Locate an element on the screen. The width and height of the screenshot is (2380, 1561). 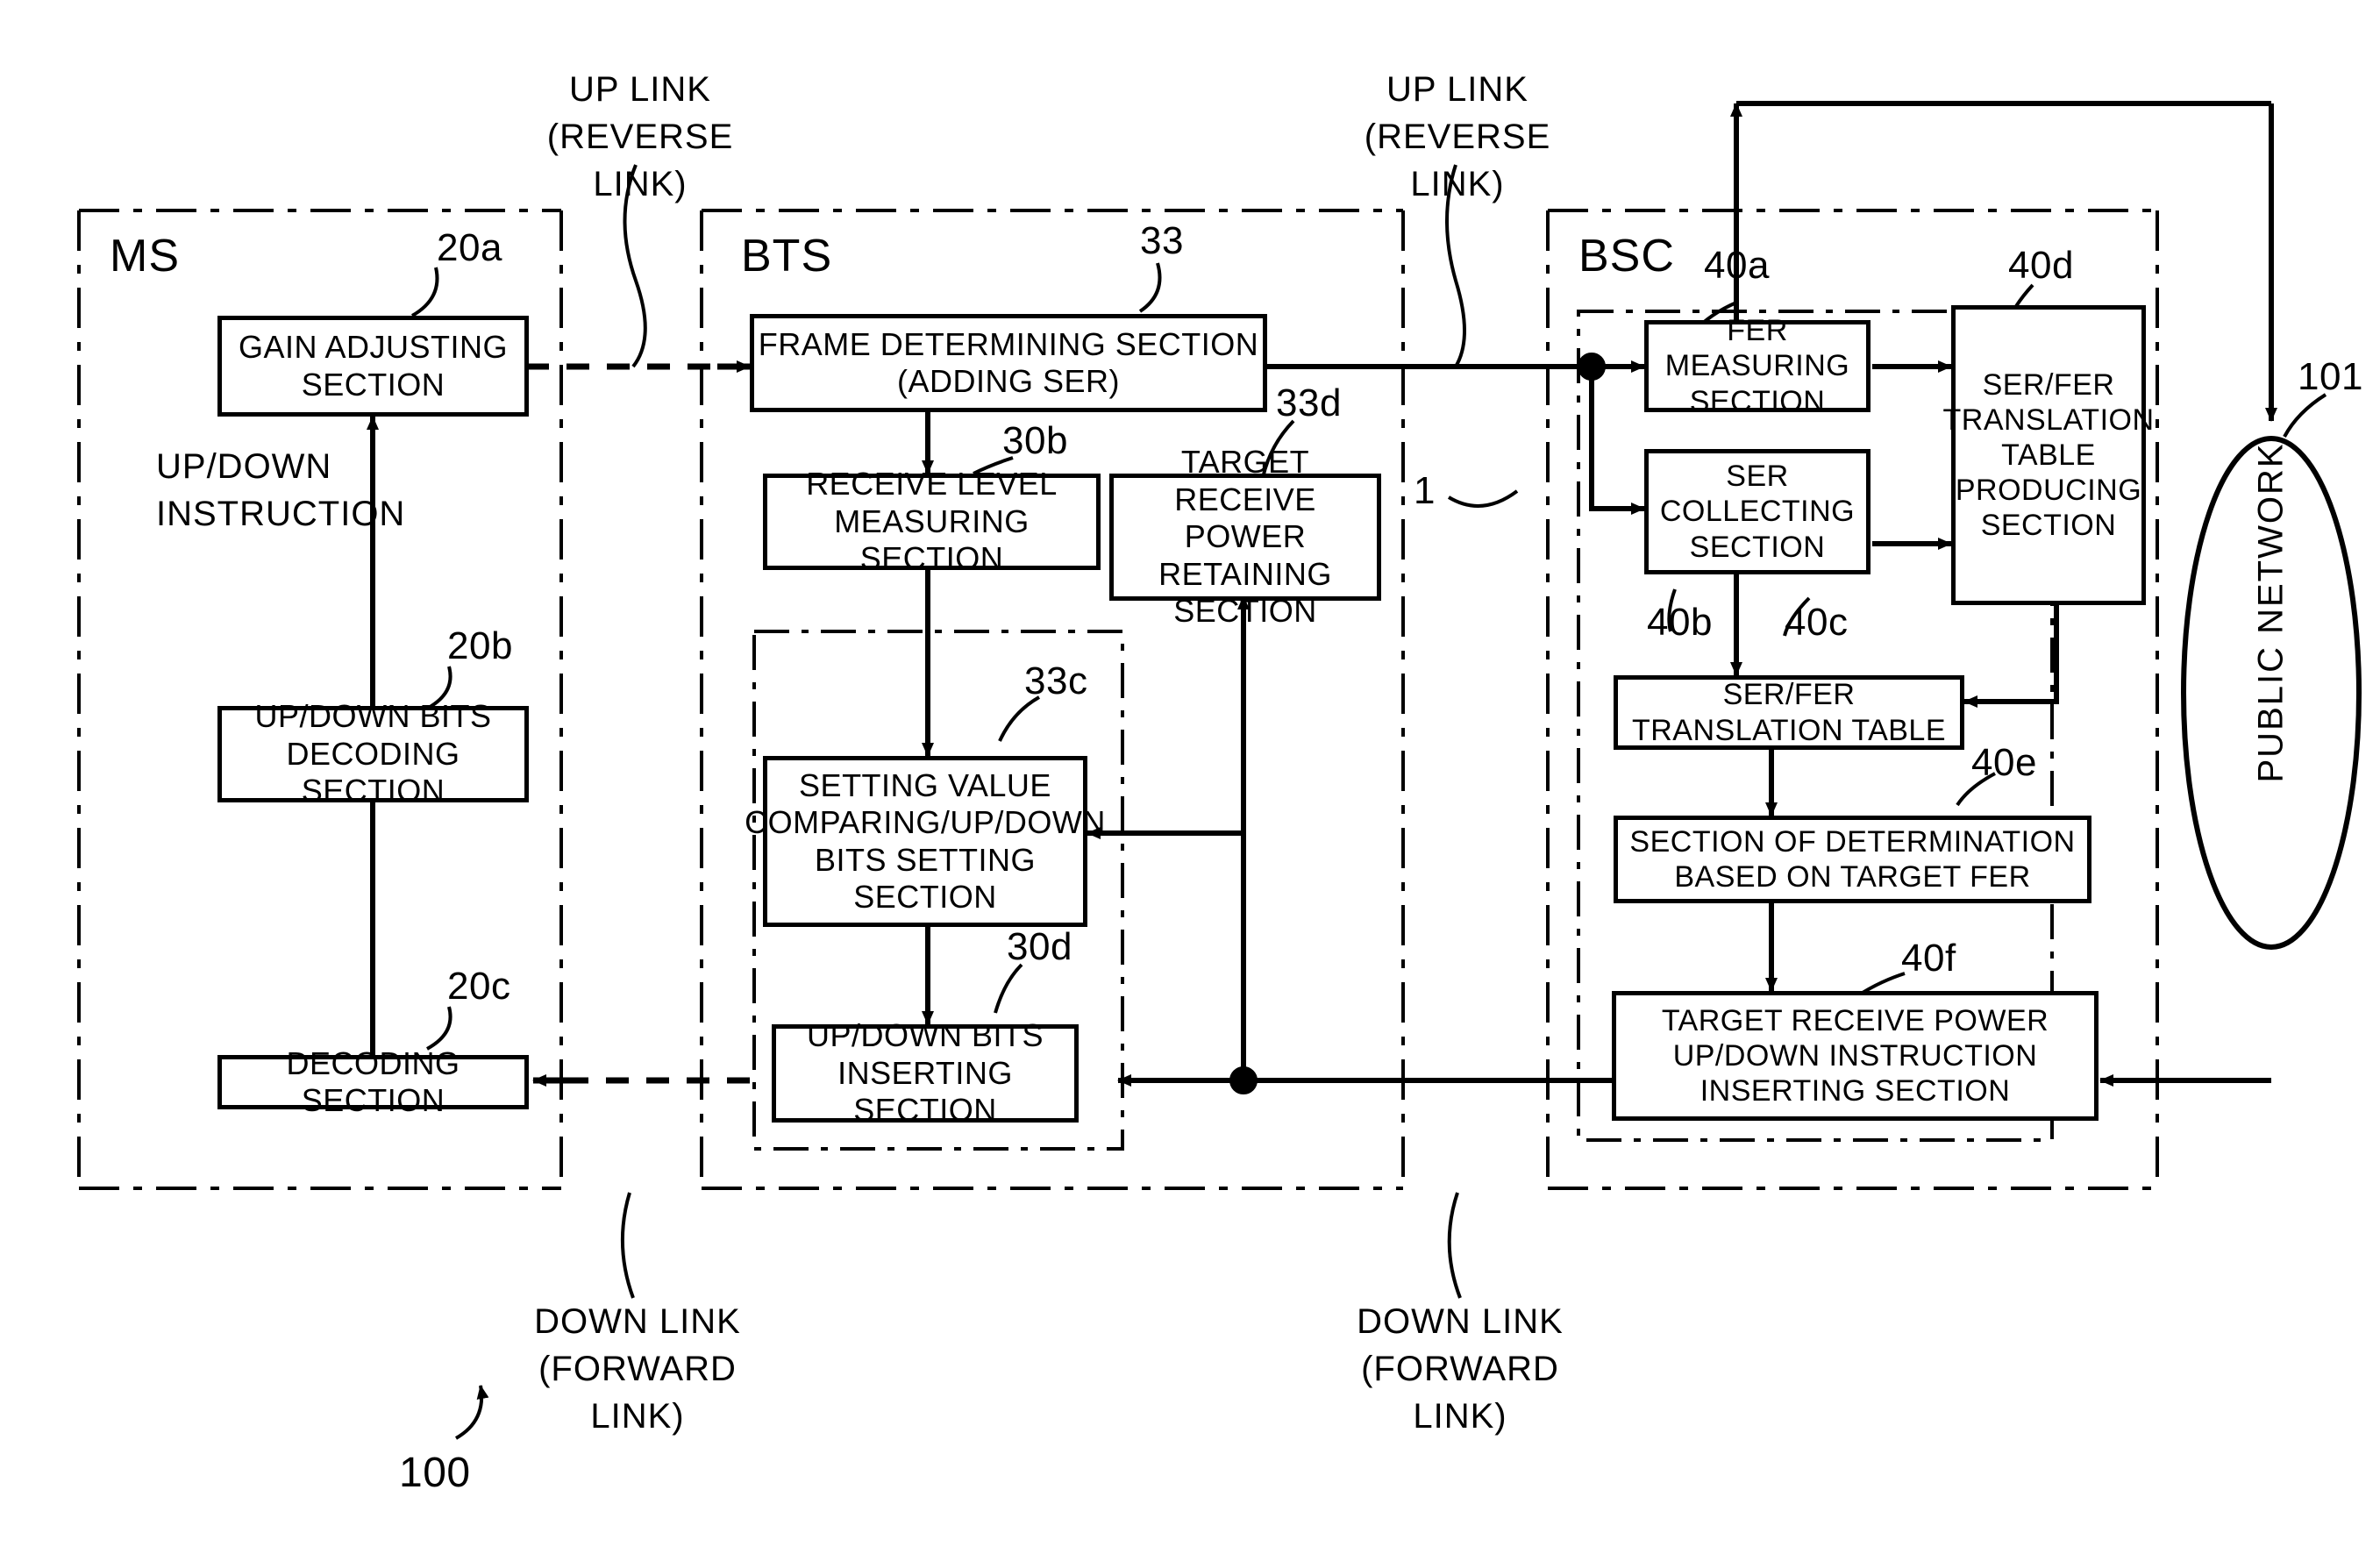
block-ser-fer-translation-table: SER/FER TRANSLATION TABLE is located at coordinates (1789, 712).